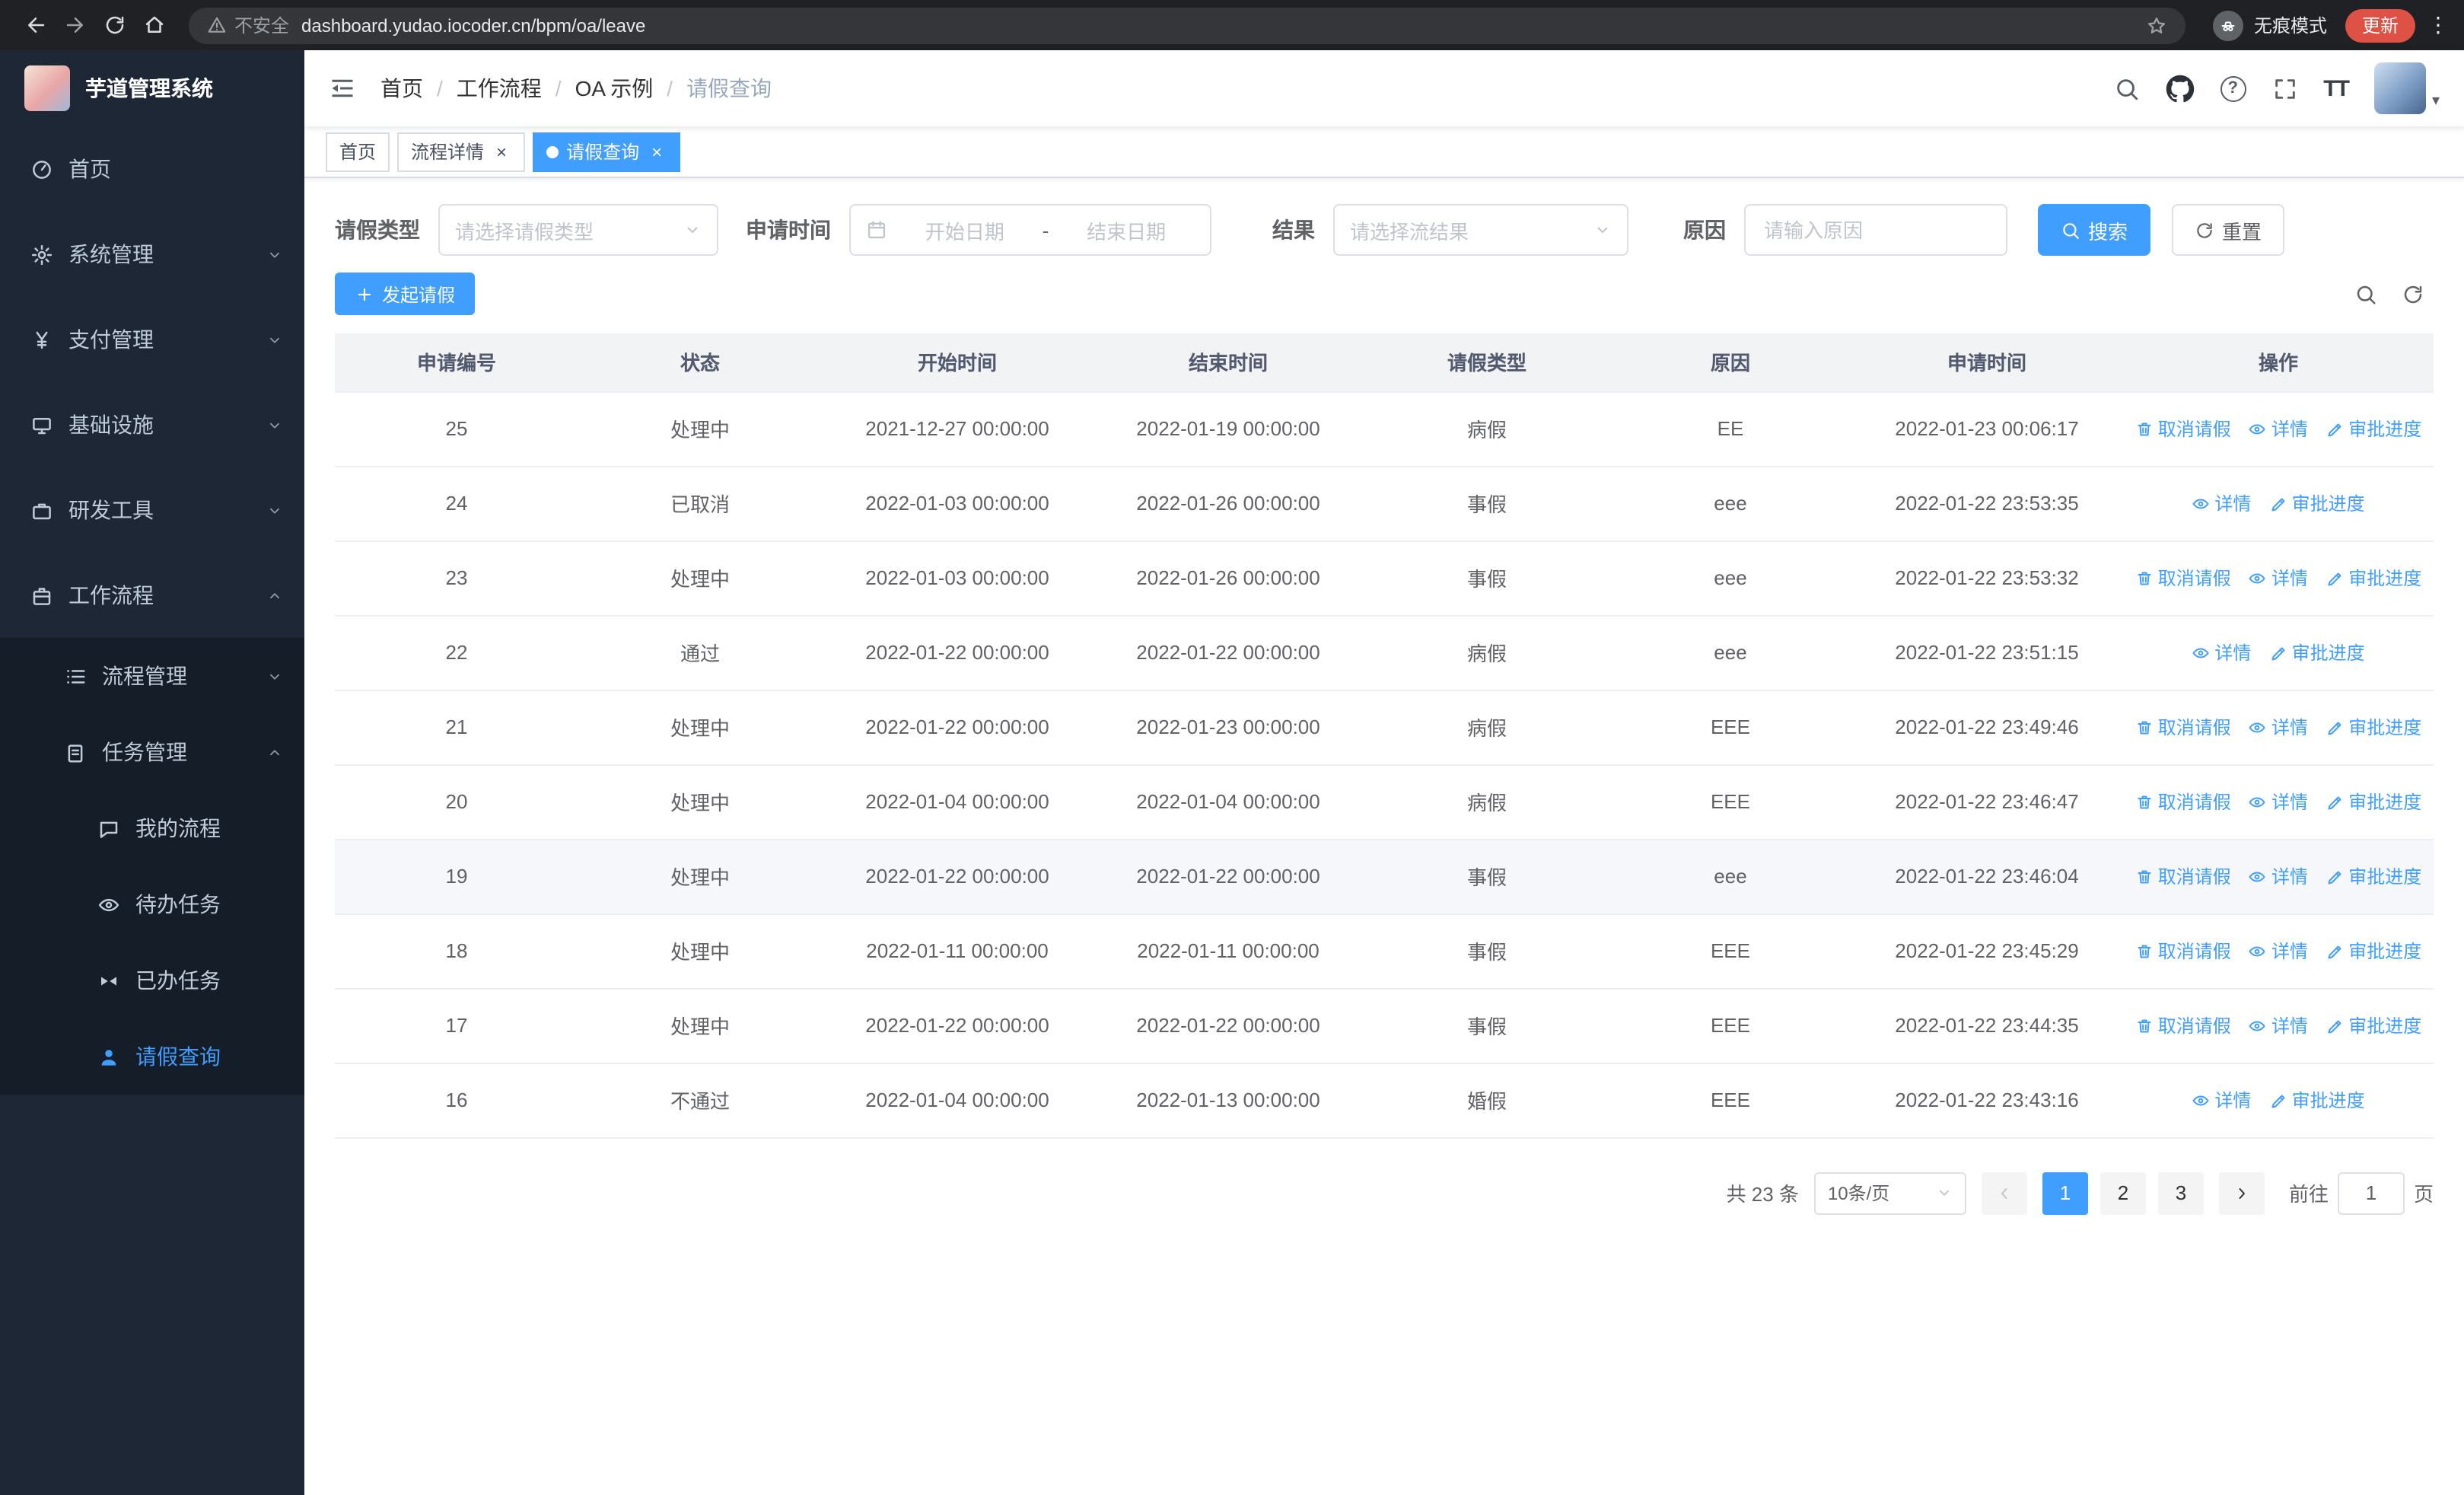  I want to click on sidebar-item-done-tasks: 已办任务, so click(152, 980).